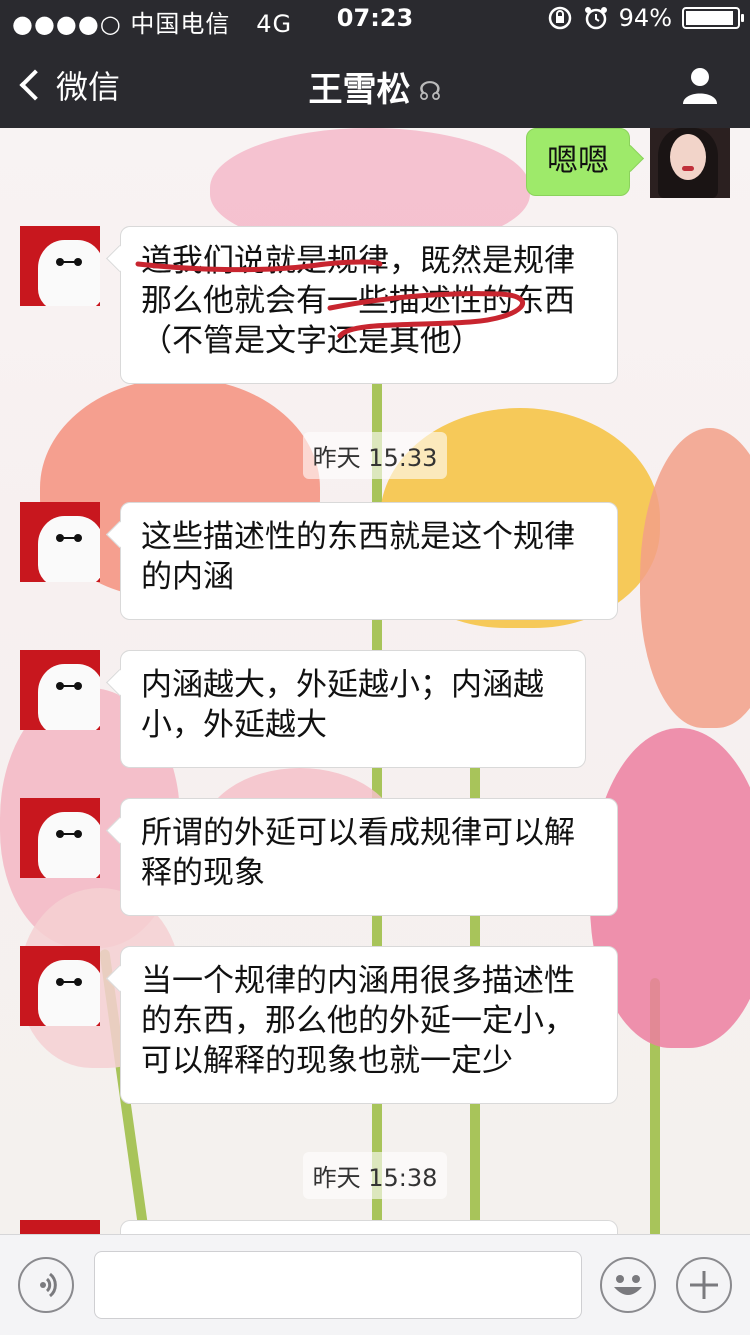 This screenshot has width=750, height=1335. Describe the element at coordinates (595, 18) in the screenshot. I see `alarm-icon` at that location.